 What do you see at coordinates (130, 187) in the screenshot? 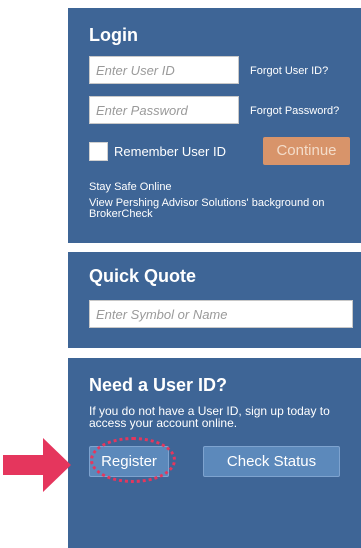
I see `stay-safe-online-link: Stay Safe Online` at bounding box center [130, 187].